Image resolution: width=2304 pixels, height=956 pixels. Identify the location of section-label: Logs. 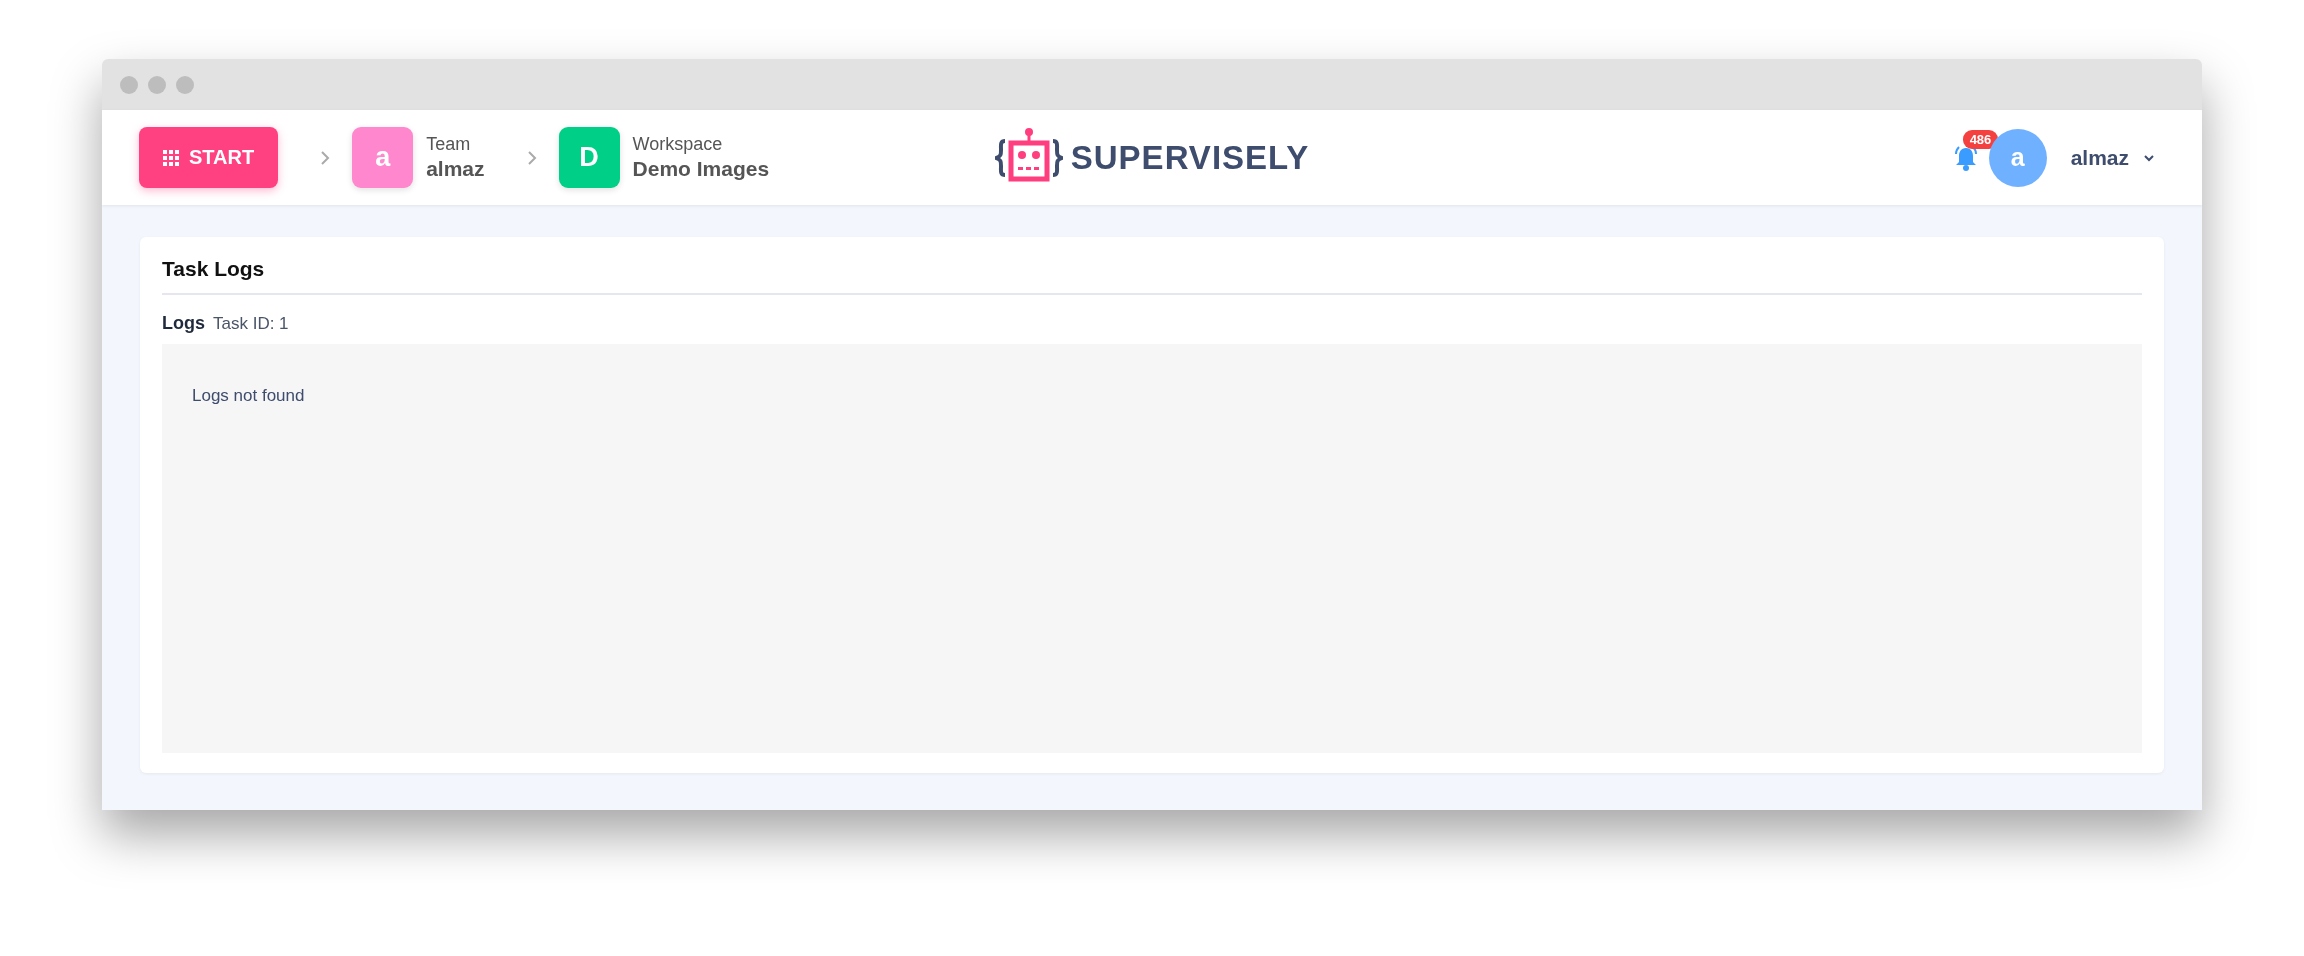
(183, 323).